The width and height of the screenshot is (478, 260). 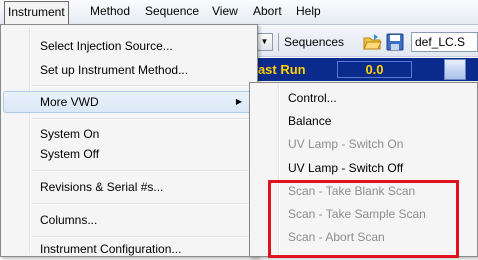 I want to click on folder-open-icon, so click(x=372, y=42).